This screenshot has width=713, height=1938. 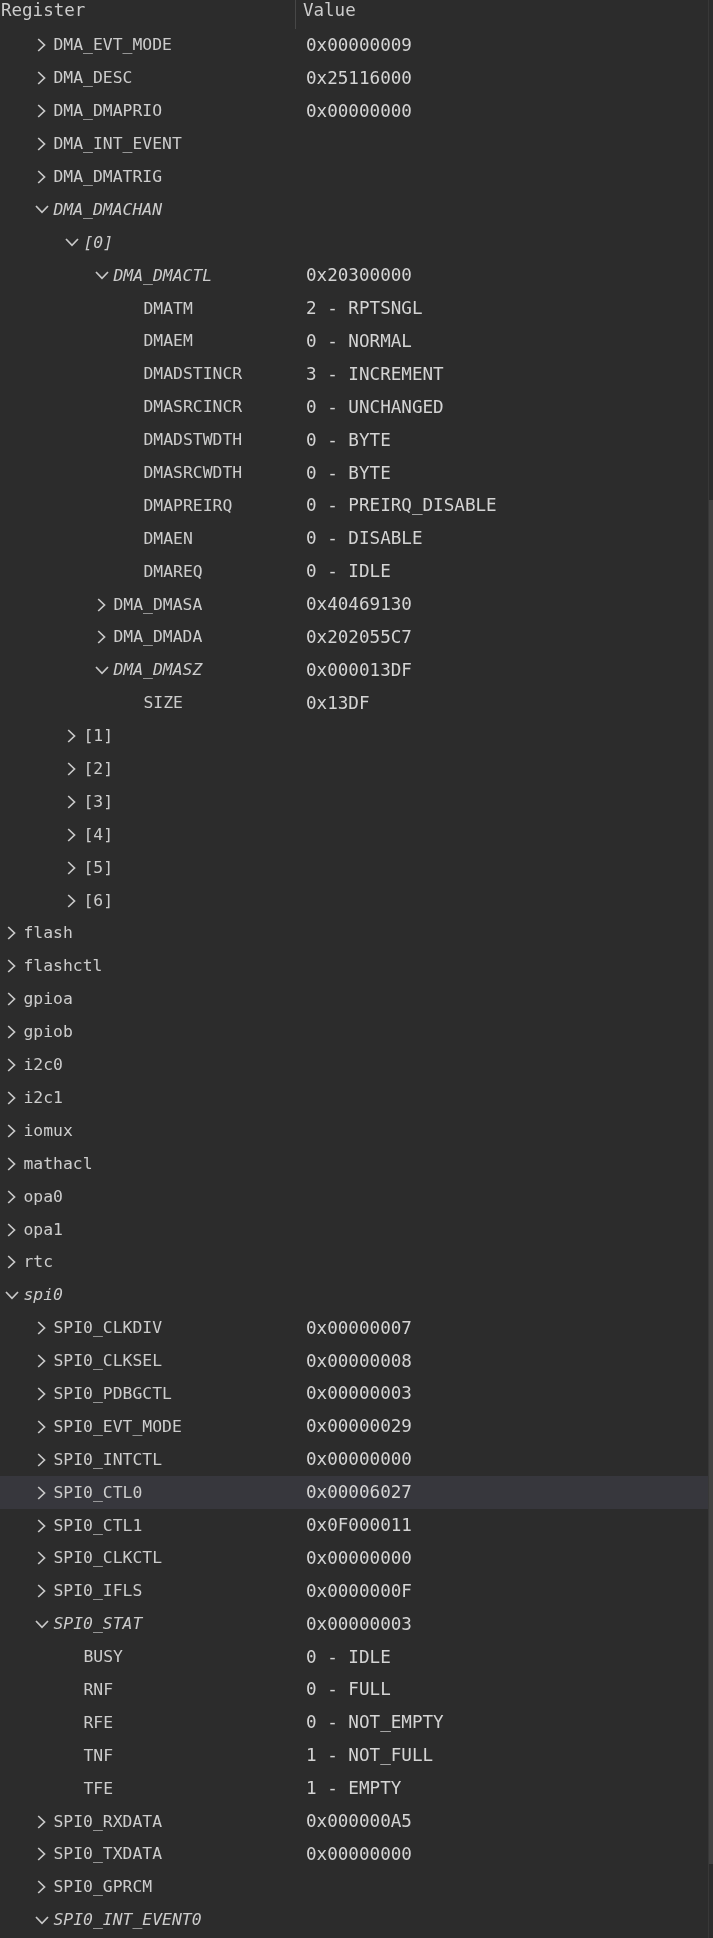 What do you see at coordinates (354, 308) in the screenshot?
I see `tree-row: DMATM 2 - RPTSNGL` at bounding box center [354, 308].